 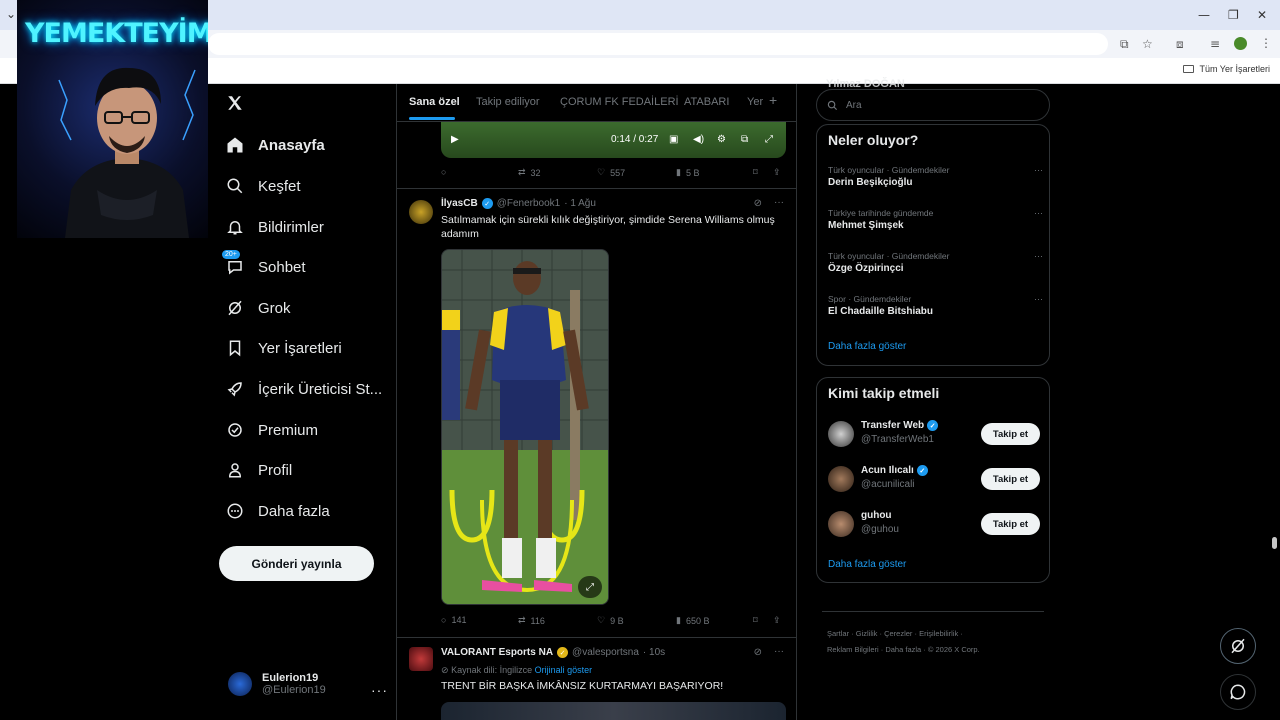 I want to click on grok-floating-button, so click(x=1238, y=646).